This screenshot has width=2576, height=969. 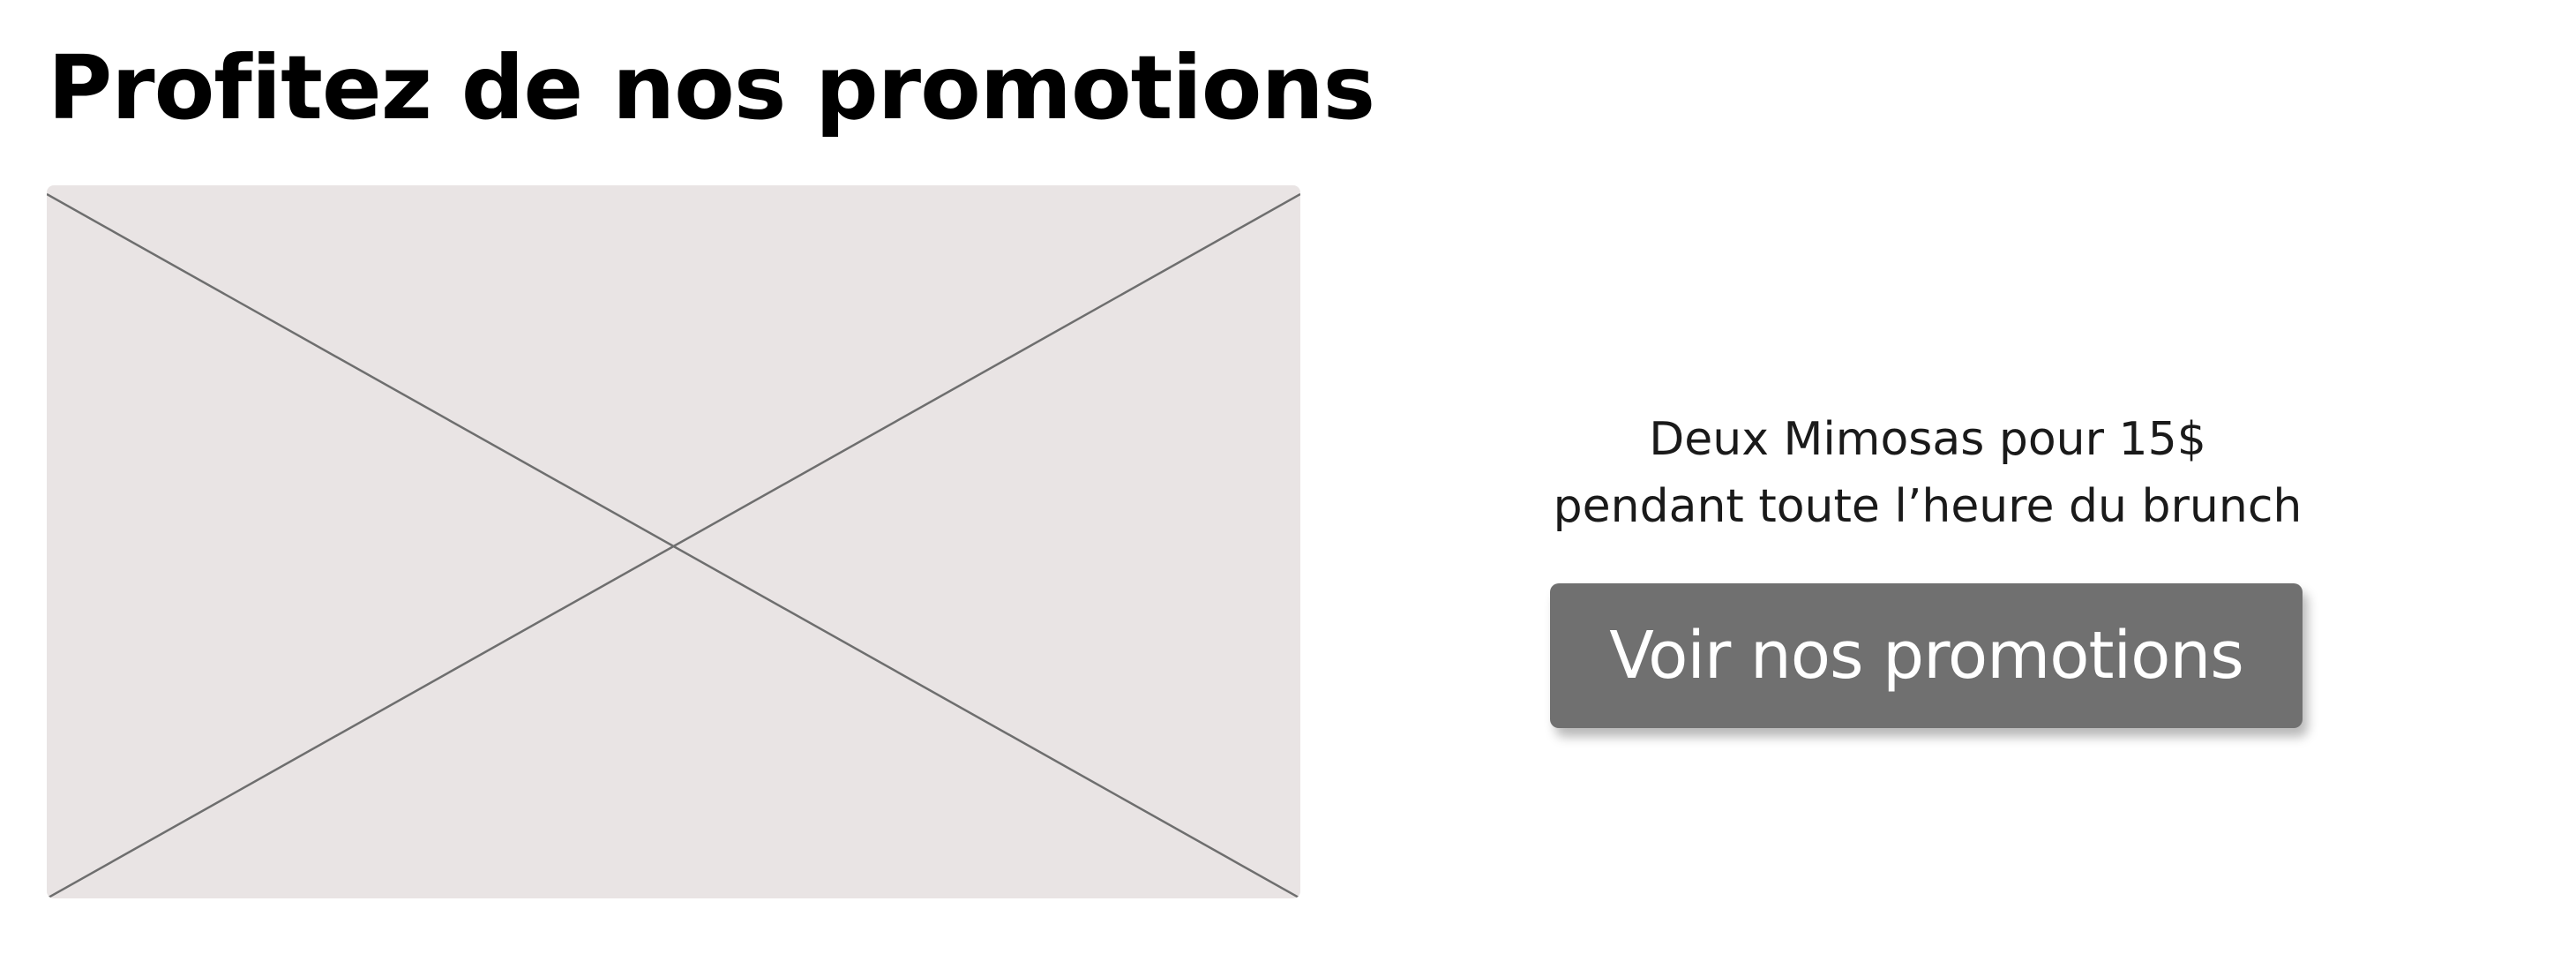 I want to click on page-title: Profitez de nos promotions, so click(x=712, y=87).